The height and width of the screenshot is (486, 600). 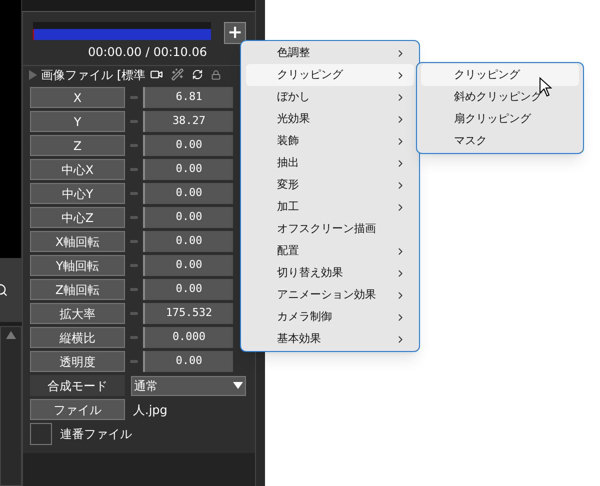 I want to click on parameter-button: 中心Z, so click(x=77, y=217).